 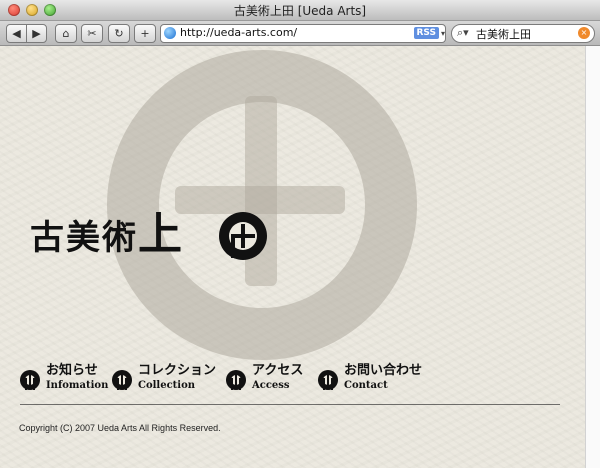 I want to click on globe-icon, so click(x=170, y=33).